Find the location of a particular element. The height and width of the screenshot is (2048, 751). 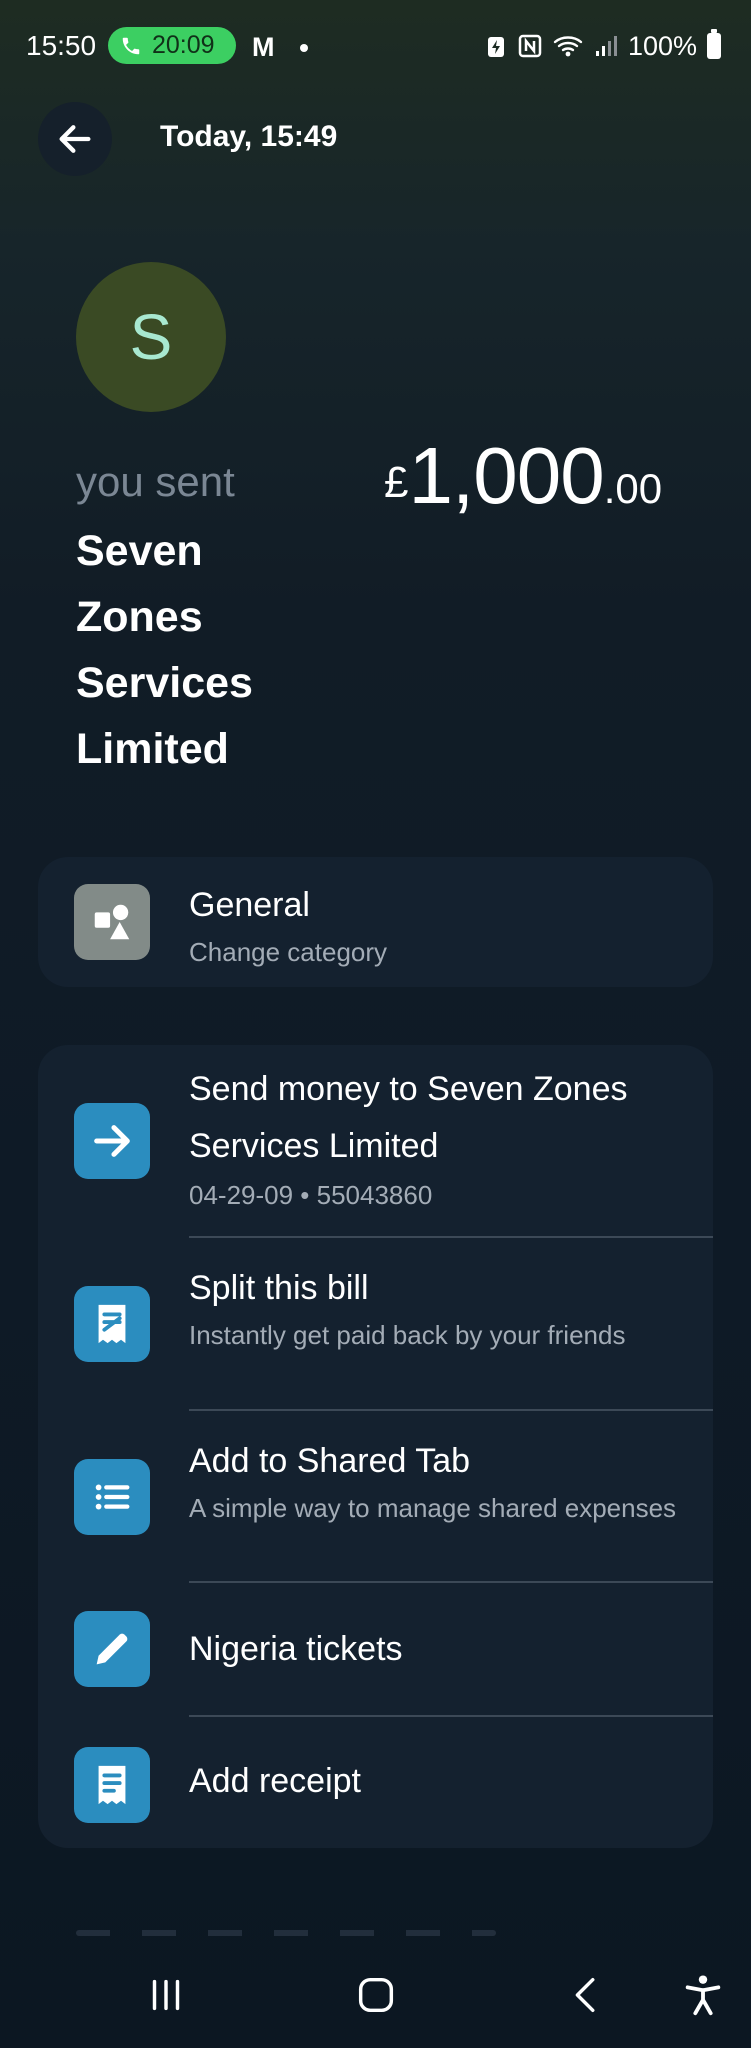

battery-icon is located at coordinates (714, 44).